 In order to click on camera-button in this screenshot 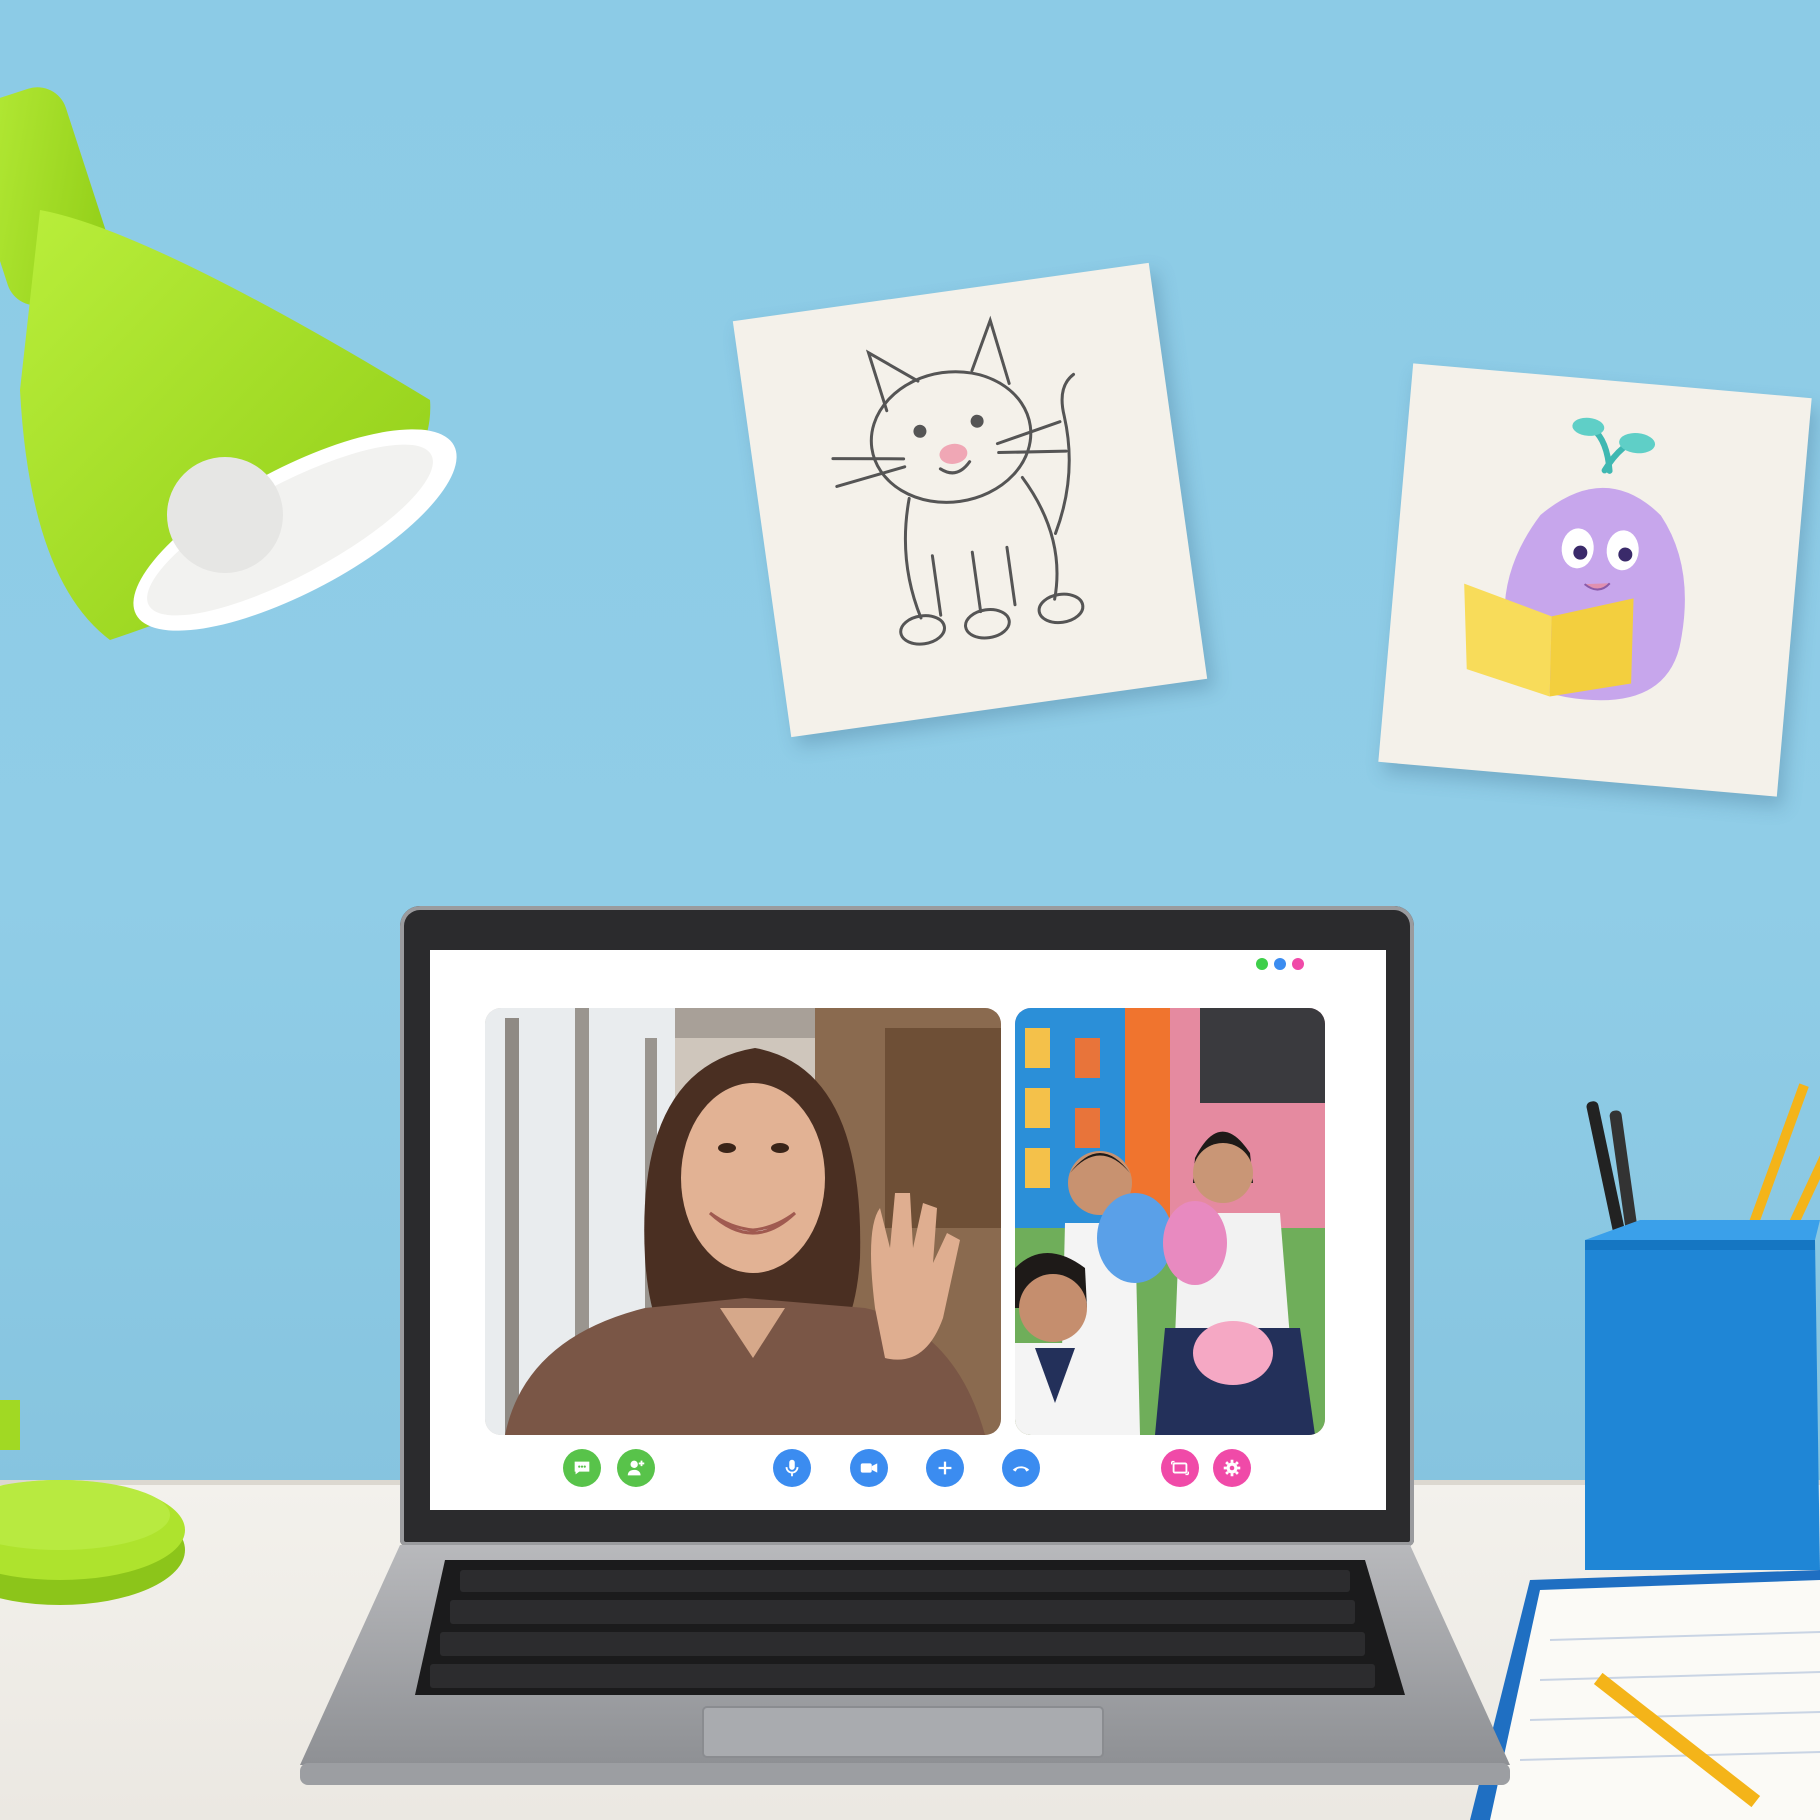, I will do `click(869, 1468)`.